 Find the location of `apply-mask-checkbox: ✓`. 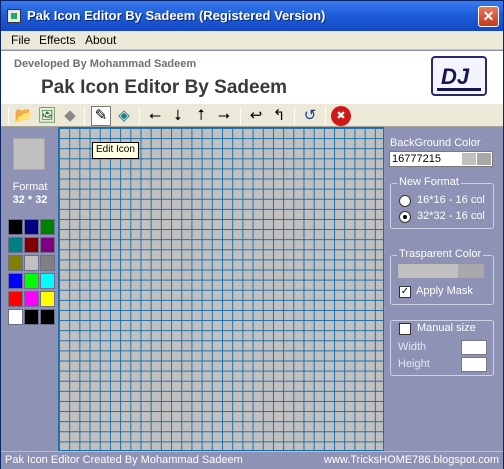

apply-mask-checkbox: ✓ is located at coordinates (405, 292).